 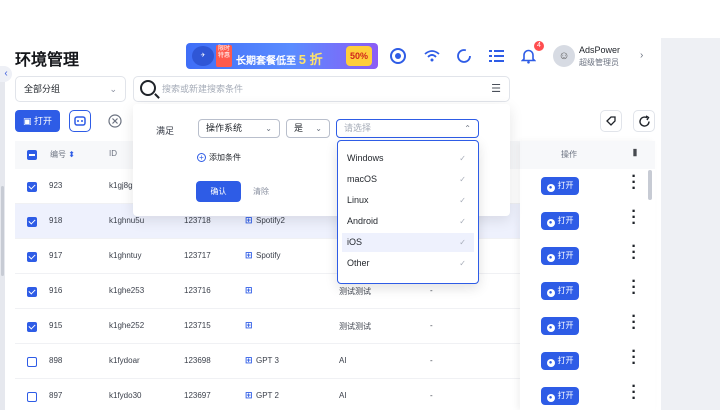 I want to click on refresh-icon, so click(x=644, y=121).